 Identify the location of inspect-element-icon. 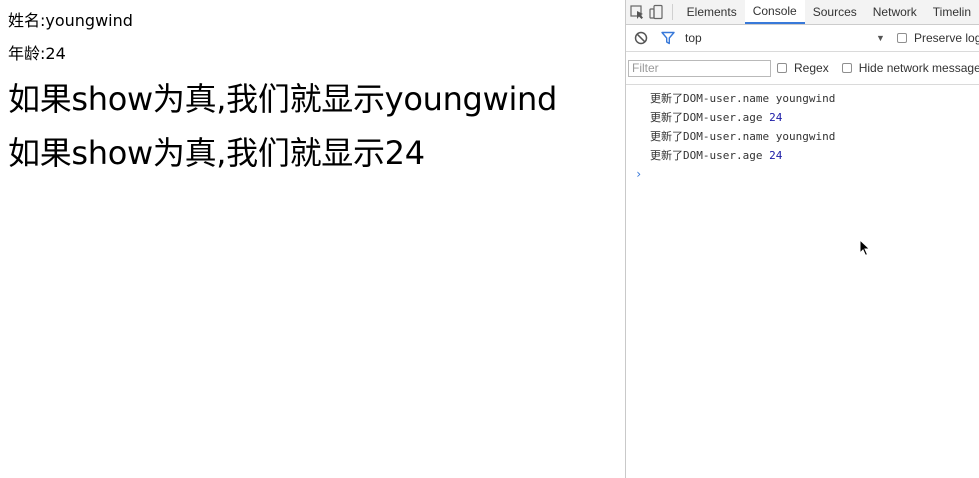
(637, 12).